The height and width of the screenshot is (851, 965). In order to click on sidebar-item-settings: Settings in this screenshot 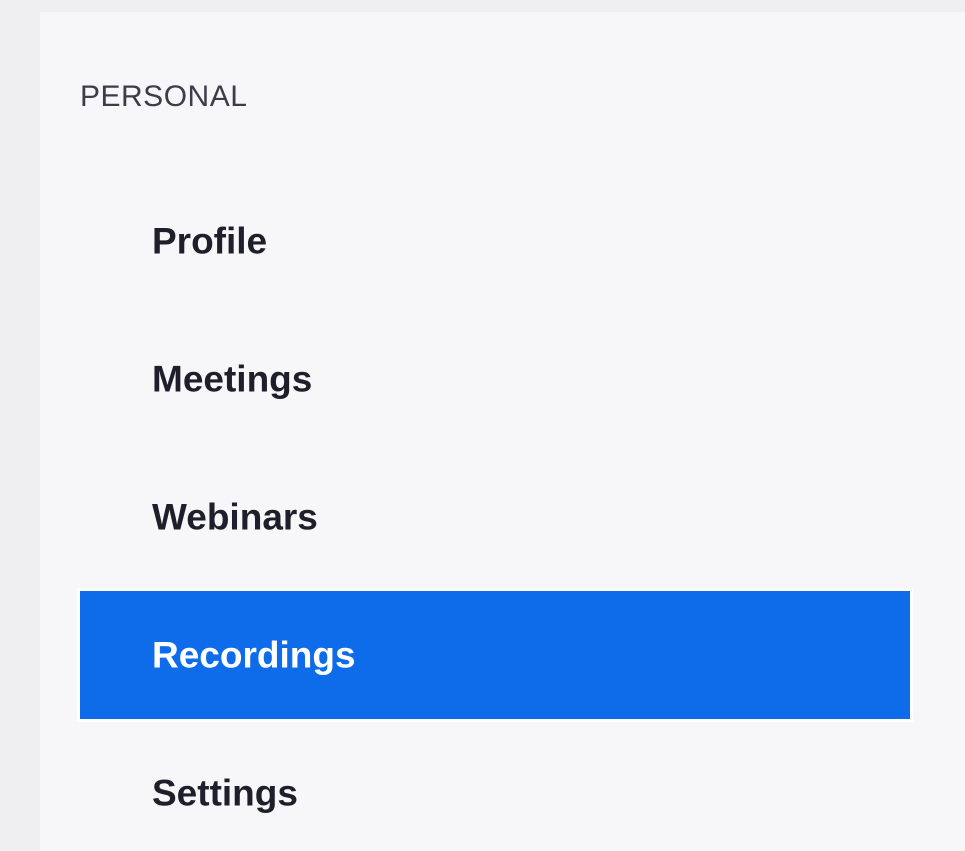, I will do `click(495, 787)`.